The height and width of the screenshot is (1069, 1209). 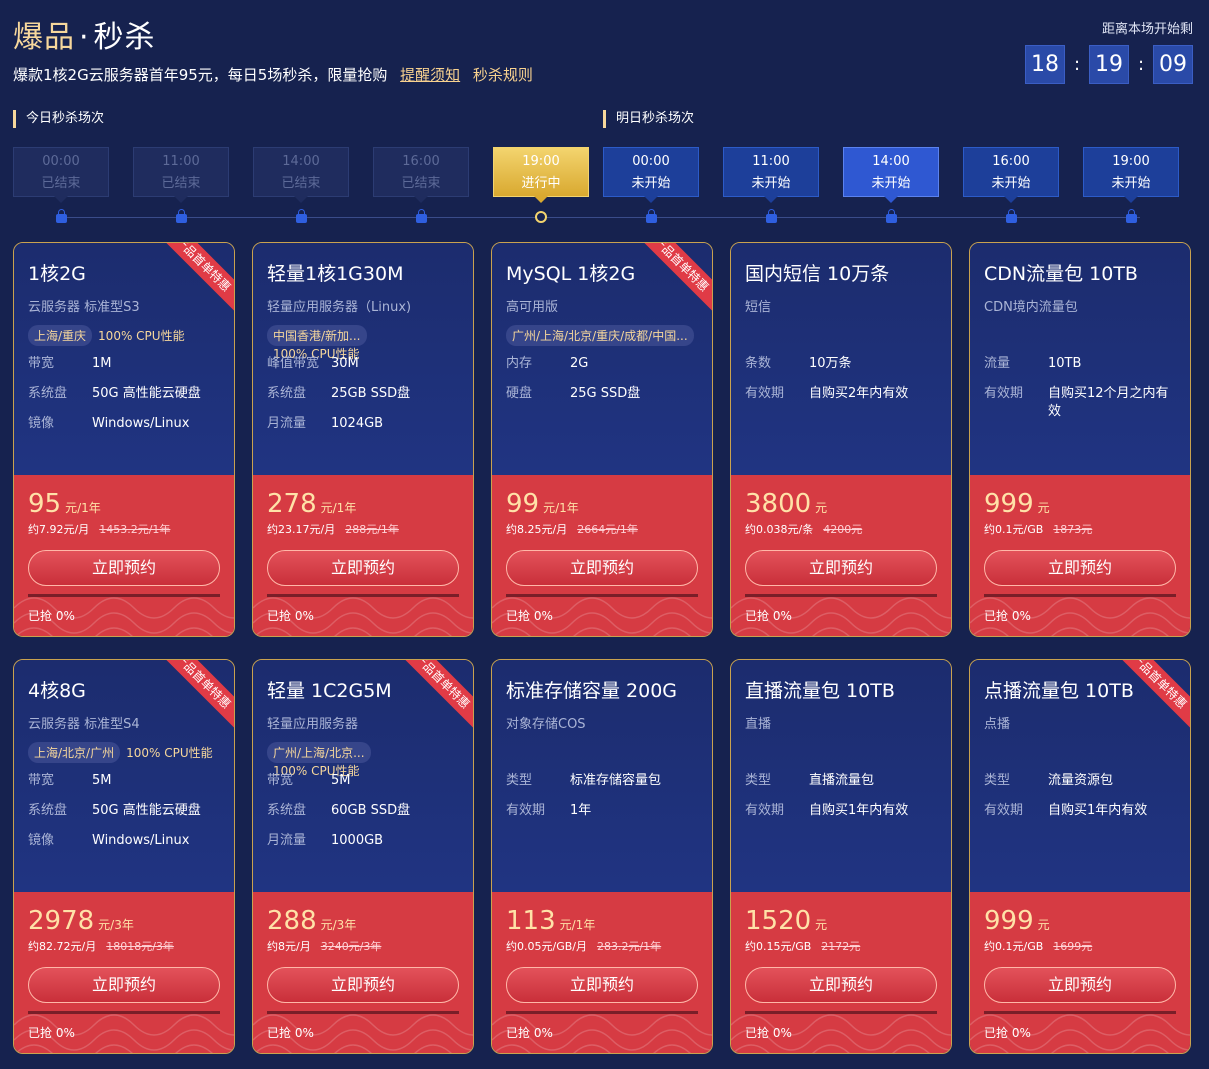 I want to click on original-price: 1873元, so click(x=1073, y=529).